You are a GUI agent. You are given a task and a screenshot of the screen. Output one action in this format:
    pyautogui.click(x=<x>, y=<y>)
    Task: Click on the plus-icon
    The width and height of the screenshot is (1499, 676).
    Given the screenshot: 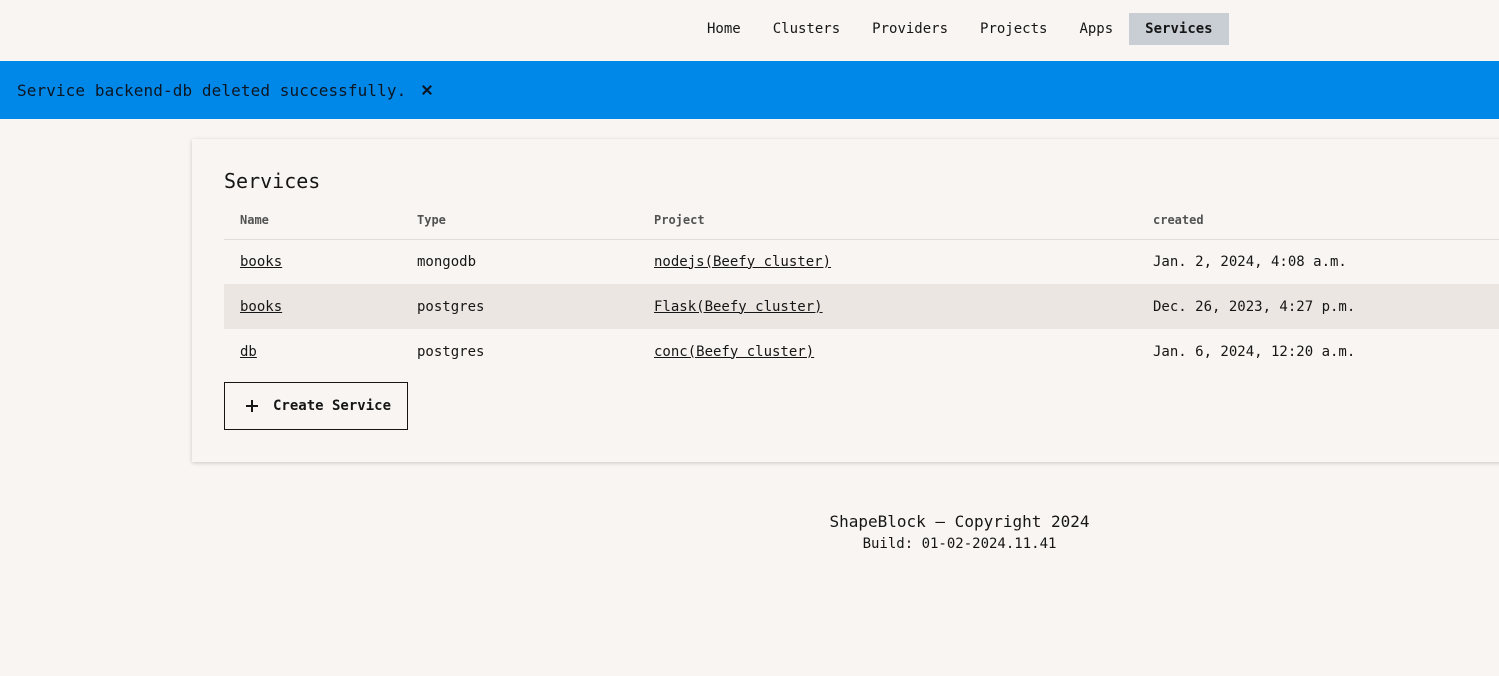 What is the action you would take?
    pyautogui.click(x=252, y=406)
    